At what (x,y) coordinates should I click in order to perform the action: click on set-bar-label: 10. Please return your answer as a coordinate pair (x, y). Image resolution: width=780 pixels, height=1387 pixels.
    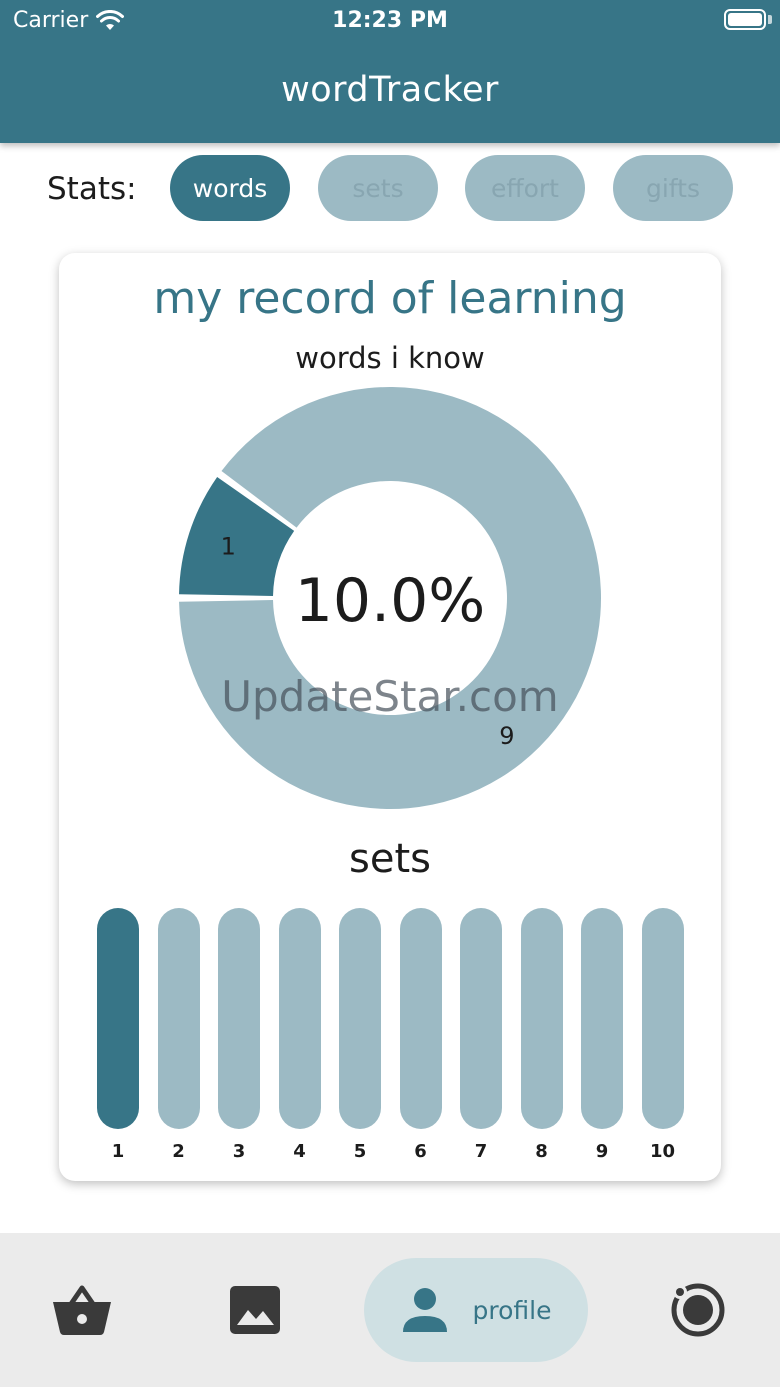
    Looking at the image, I should click on (662, 1151).